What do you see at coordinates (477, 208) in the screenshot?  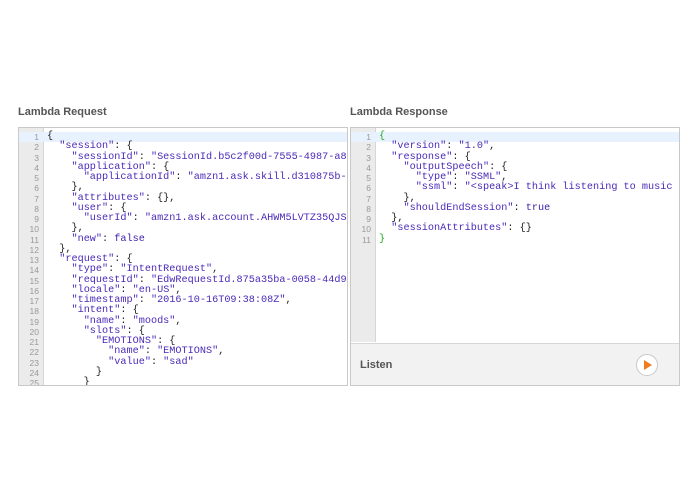 I see `code-text: "shouldEndSession": true` at bounding box center [477, 208].